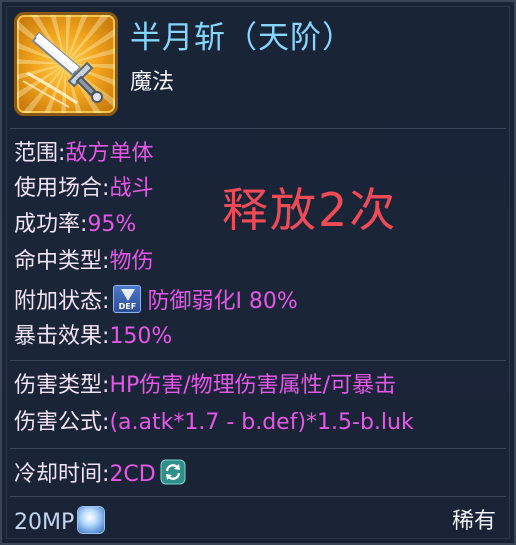 The width and height of the screenshot is (516, 545). I want to click on stat-value: 95%, so click(112, 224).